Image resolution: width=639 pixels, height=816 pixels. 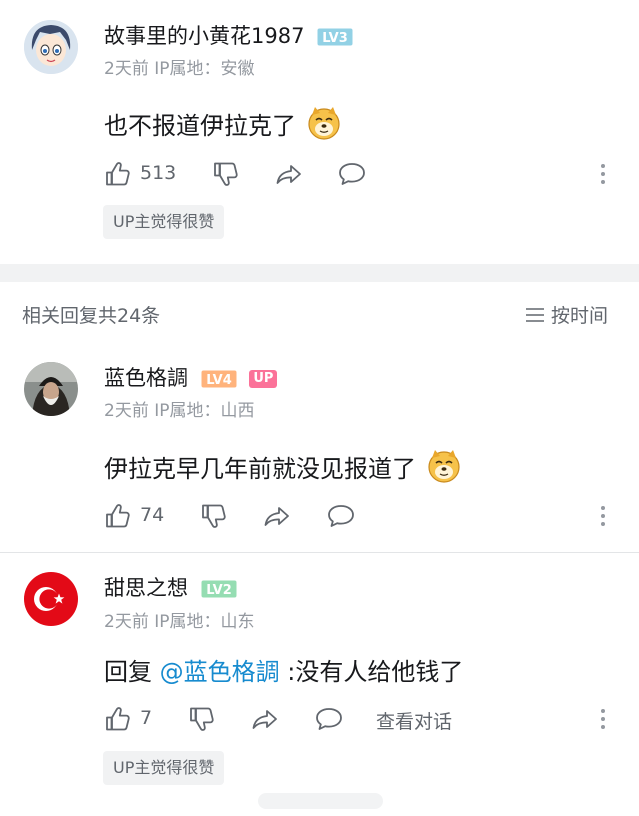 I want to click on svg-text: LV4, so click(x=219, y=380).